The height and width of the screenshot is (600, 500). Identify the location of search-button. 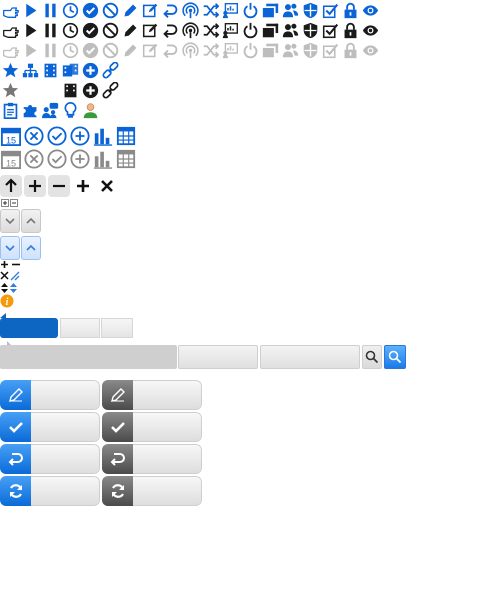
(372, 357).